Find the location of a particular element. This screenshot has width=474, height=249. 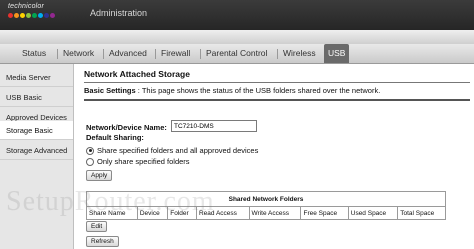

default-sharing-label: Default Sharing: is located at coordinates (115, 137).